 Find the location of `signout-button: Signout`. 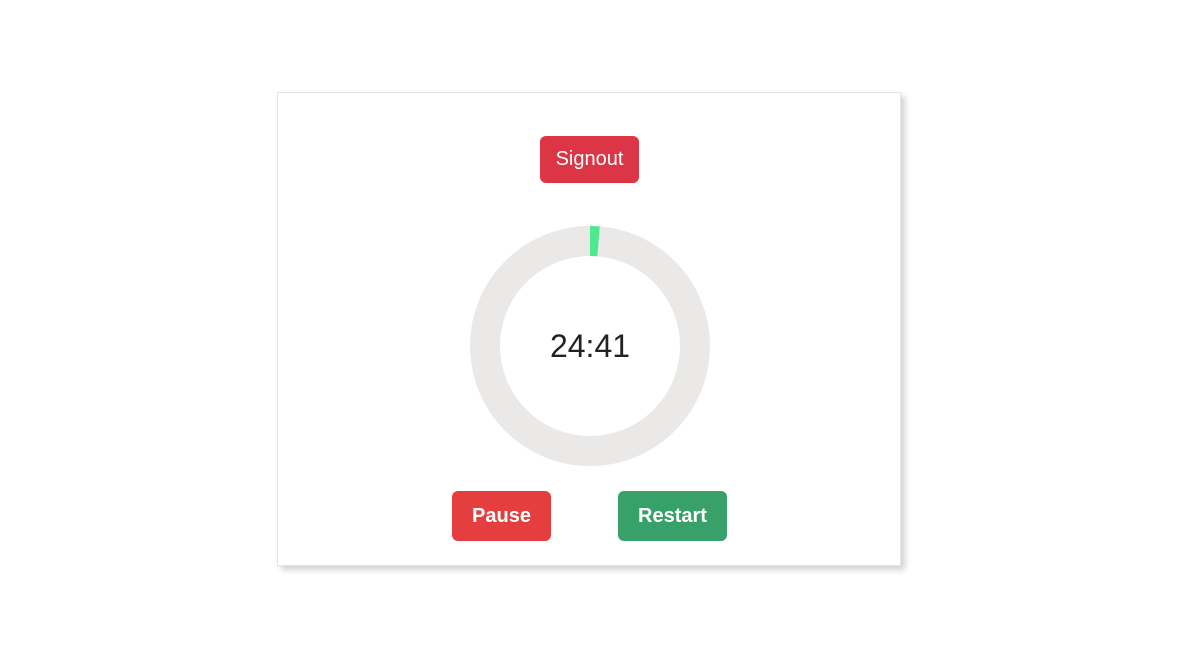

signout-button: Signout is located at coordinates (589, 159).